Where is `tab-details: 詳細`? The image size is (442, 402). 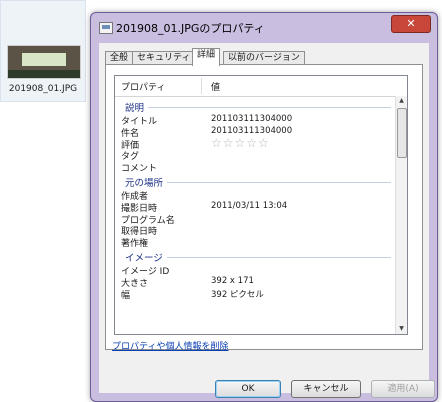 tab-details: 詳細 is located at coordinates (206, 57).